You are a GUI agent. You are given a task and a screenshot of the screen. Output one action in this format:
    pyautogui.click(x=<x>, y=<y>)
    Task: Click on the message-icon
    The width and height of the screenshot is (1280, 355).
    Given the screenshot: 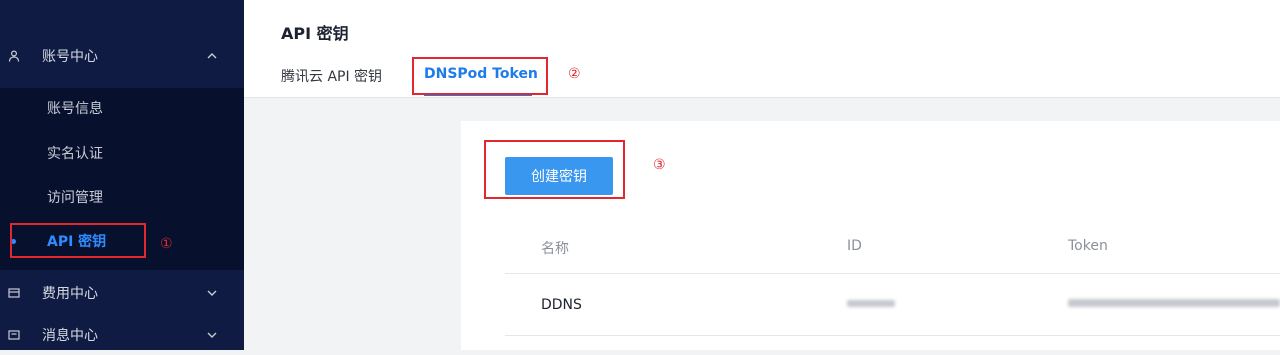 What is the action you would take?
    pyautogui.click(x=14, y=335)
    